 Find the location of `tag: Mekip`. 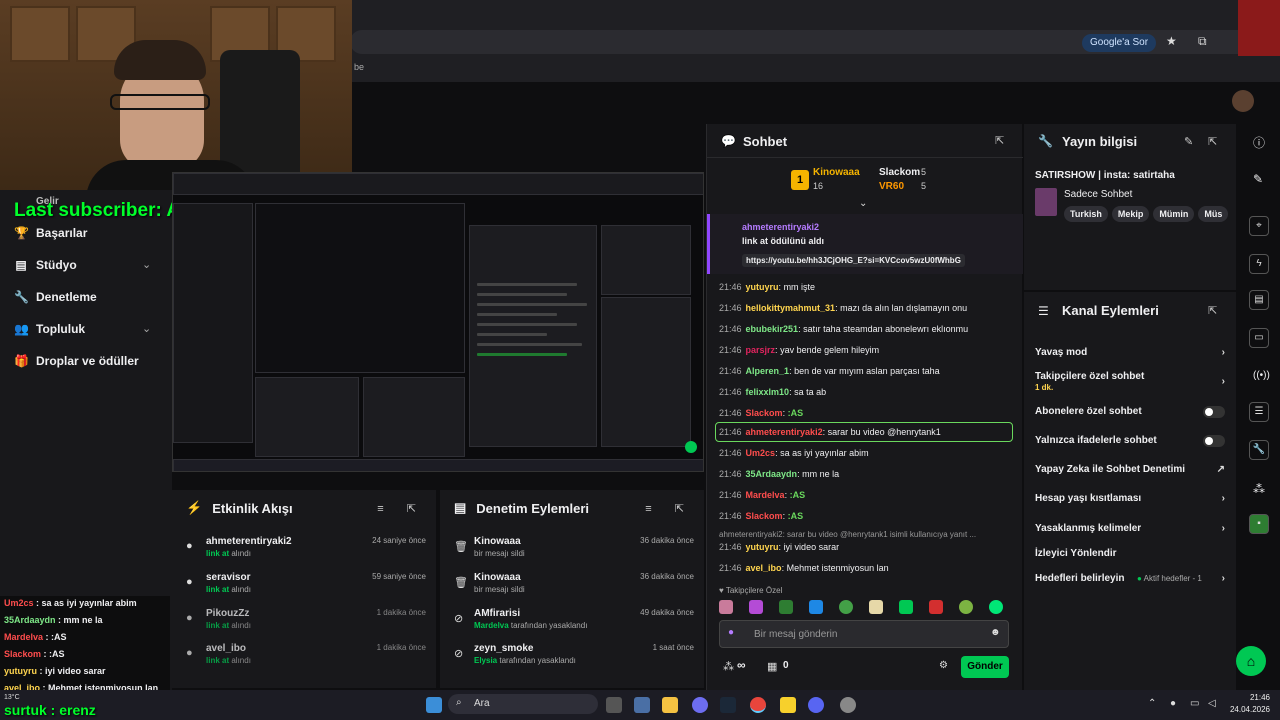

tag: Mekip is located at coordinates (1130, 214).